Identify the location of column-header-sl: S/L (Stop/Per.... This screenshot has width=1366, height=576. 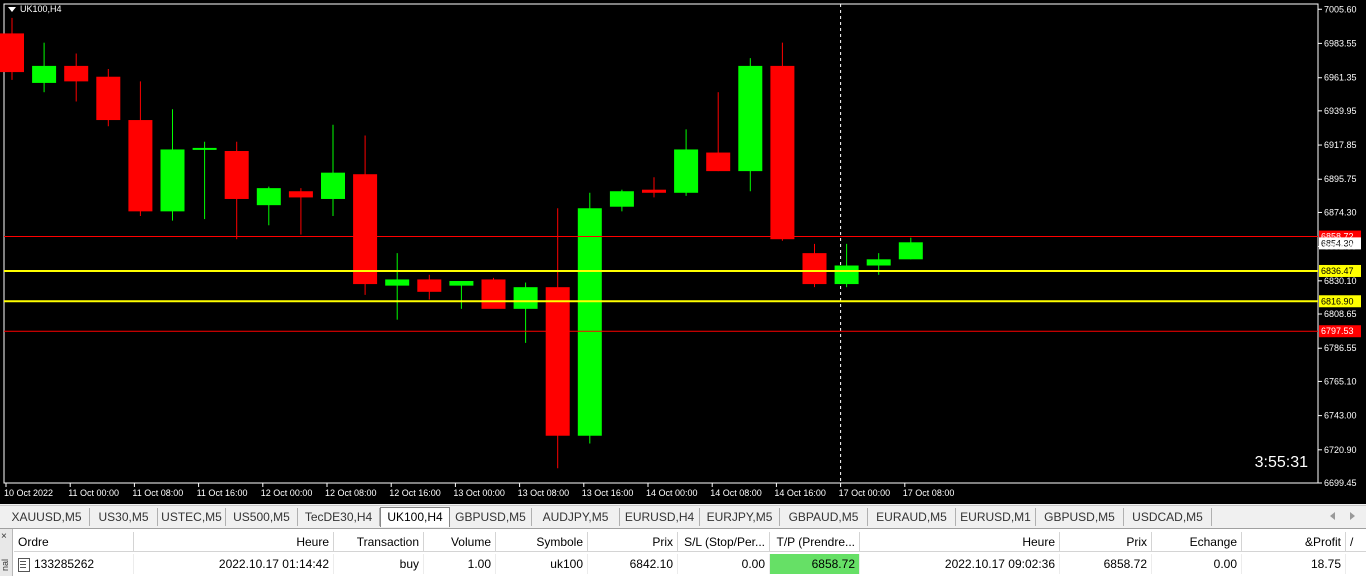
(724, 542).